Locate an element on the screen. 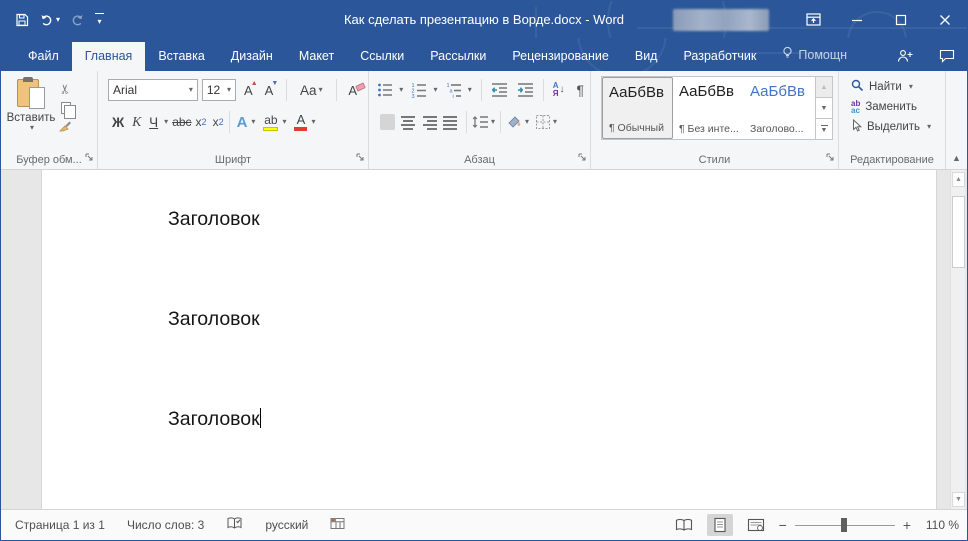  tab-layout: Макет is located at coordinates (316, 56).